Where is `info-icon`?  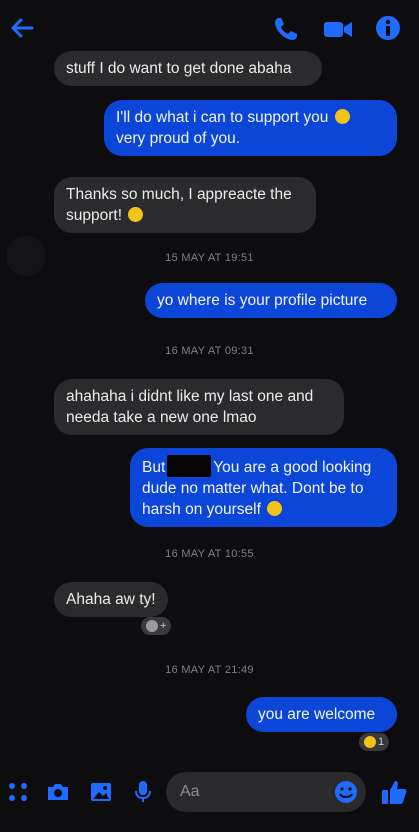
info-icon is located at coordinates (388, 28).